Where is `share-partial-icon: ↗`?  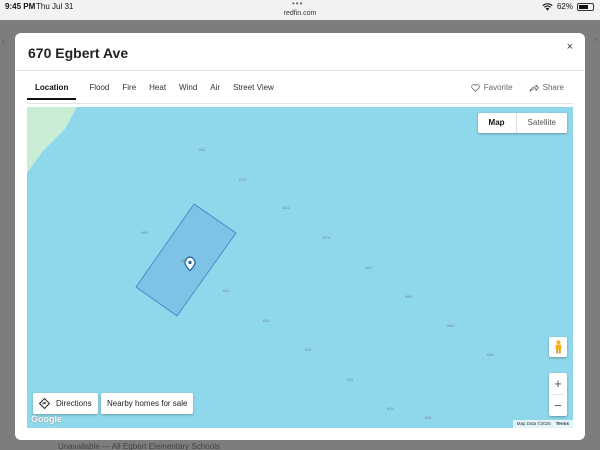
share-partial-icon: ↗ is located at coordinates (595, 40).